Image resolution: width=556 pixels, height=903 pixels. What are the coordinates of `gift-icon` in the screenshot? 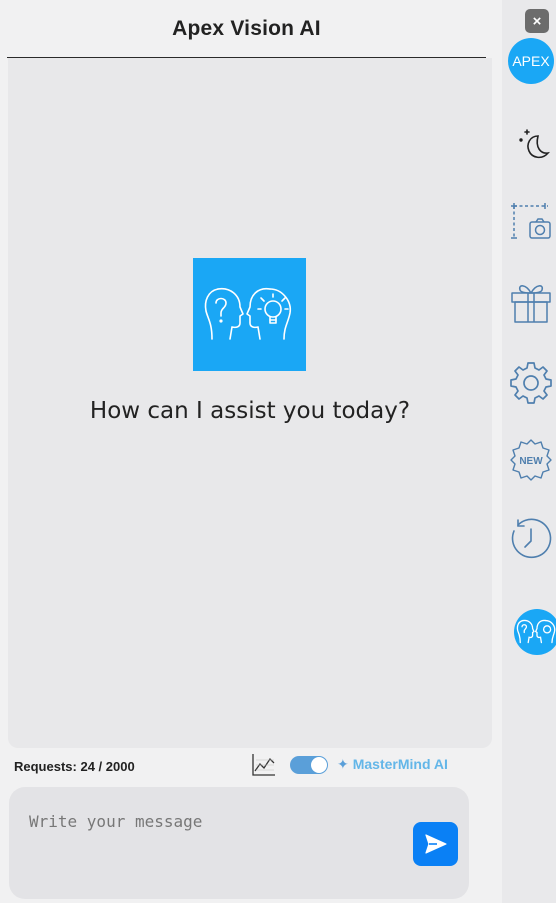 It's located at (531, 301).